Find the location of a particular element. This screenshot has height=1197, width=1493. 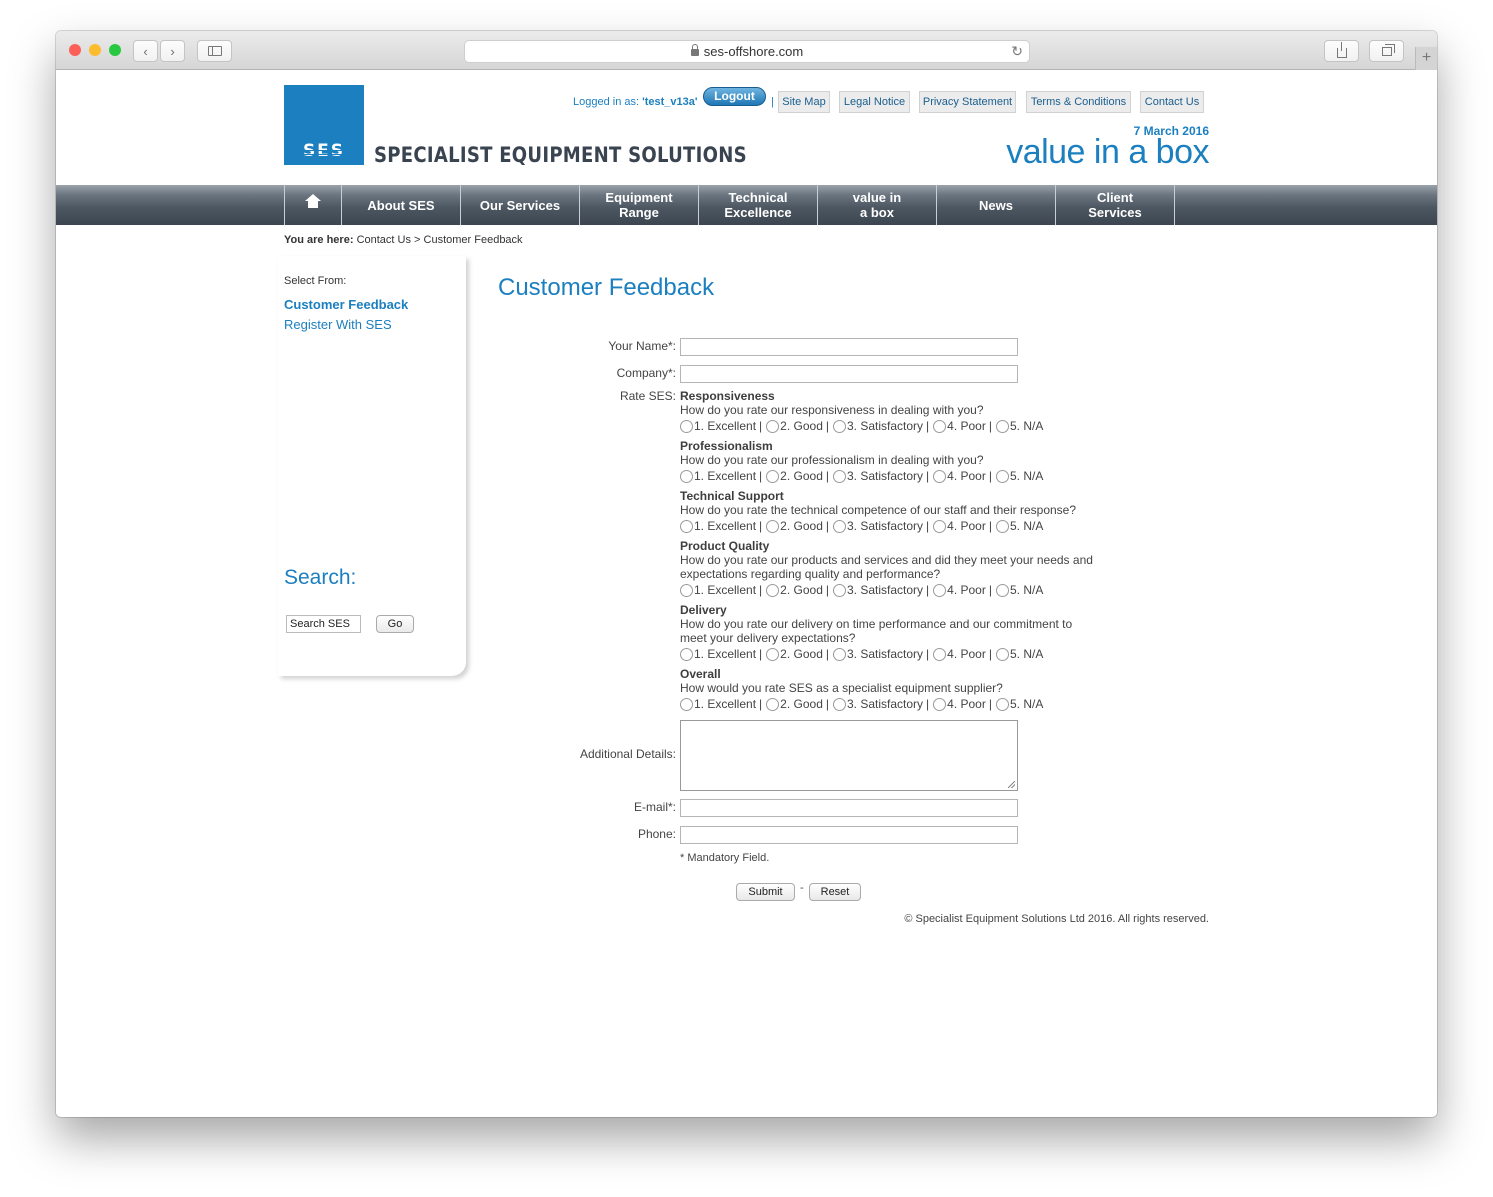

nav-equipment-range: Equipment Range is located at coordinates (639, 205).